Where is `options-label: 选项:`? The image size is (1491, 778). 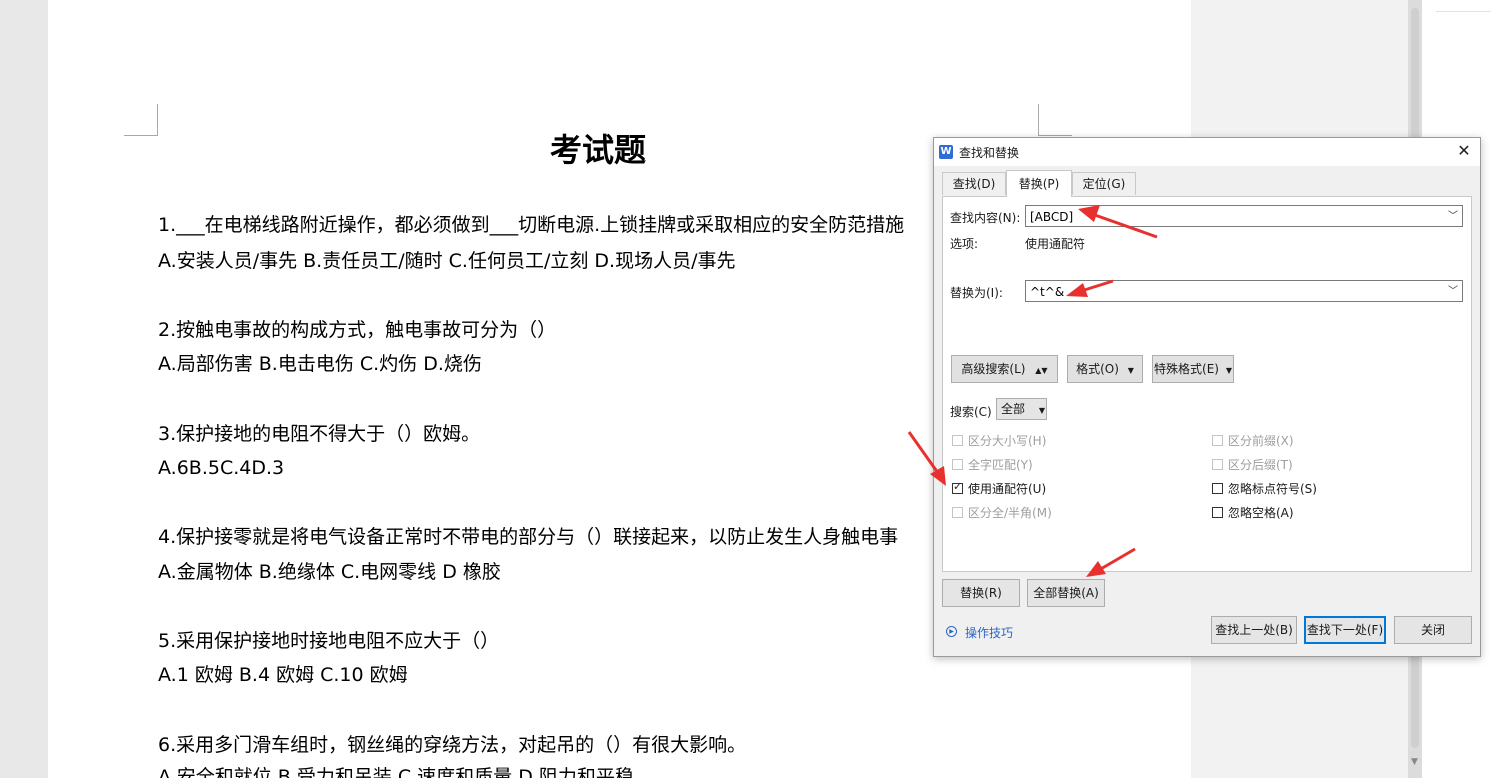
options-label: 选项: is located at coordinates (964, 244).